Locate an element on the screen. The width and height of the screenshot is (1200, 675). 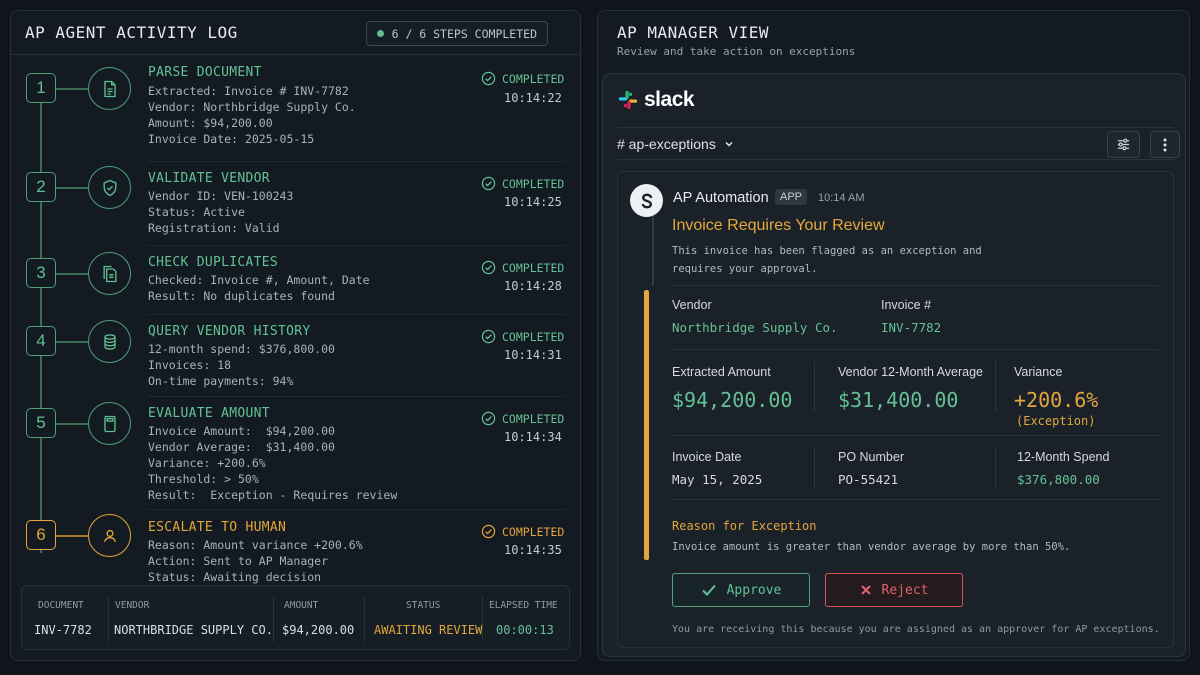
invoice-value: INV-7782 is located at coordinates (911, 327).